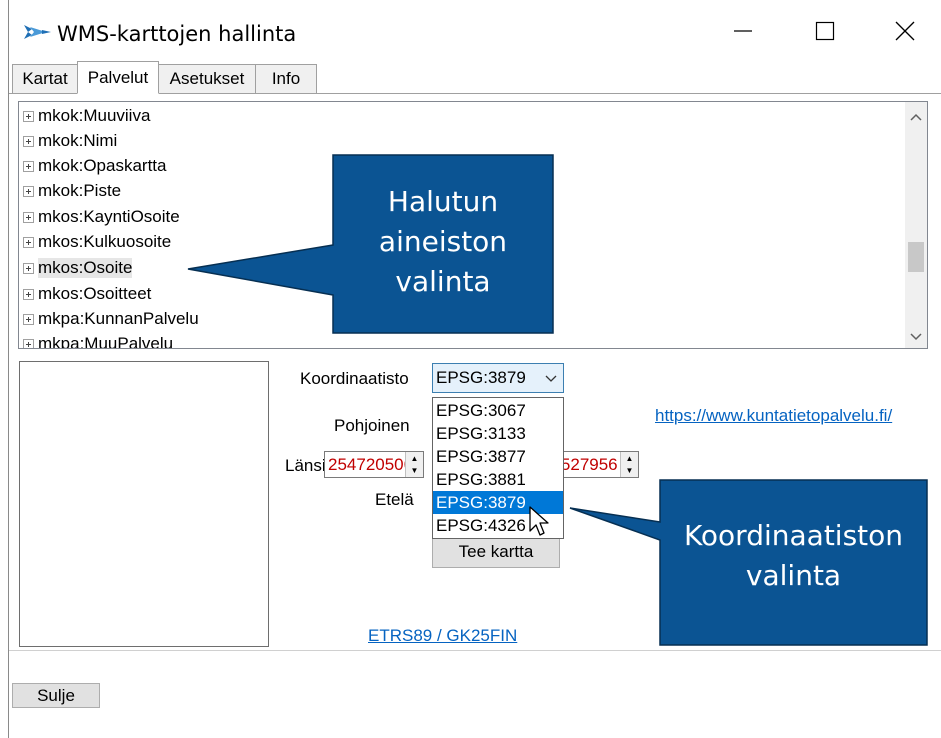 The width and height of the screenshot is (941, 738). Describe the element at coordinates (111, 319) in the screenshot. I see `tree-item: mkpa:KunnanPalvelu` at that location.